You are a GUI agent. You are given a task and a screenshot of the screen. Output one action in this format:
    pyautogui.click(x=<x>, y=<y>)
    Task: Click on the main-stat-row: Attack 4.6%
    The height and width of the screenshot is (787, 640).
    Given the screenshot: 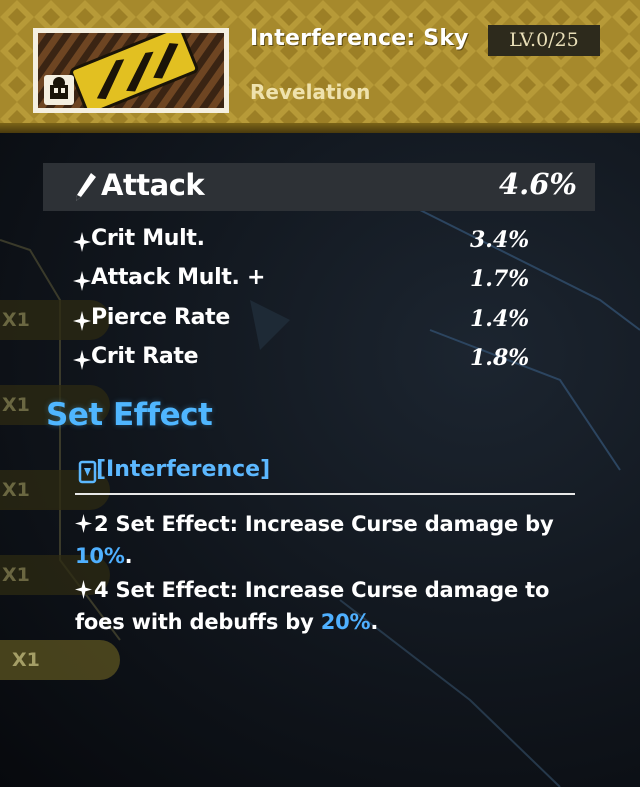 What is the action you would take?
    pyautogui.click(x=319, y=187)
    